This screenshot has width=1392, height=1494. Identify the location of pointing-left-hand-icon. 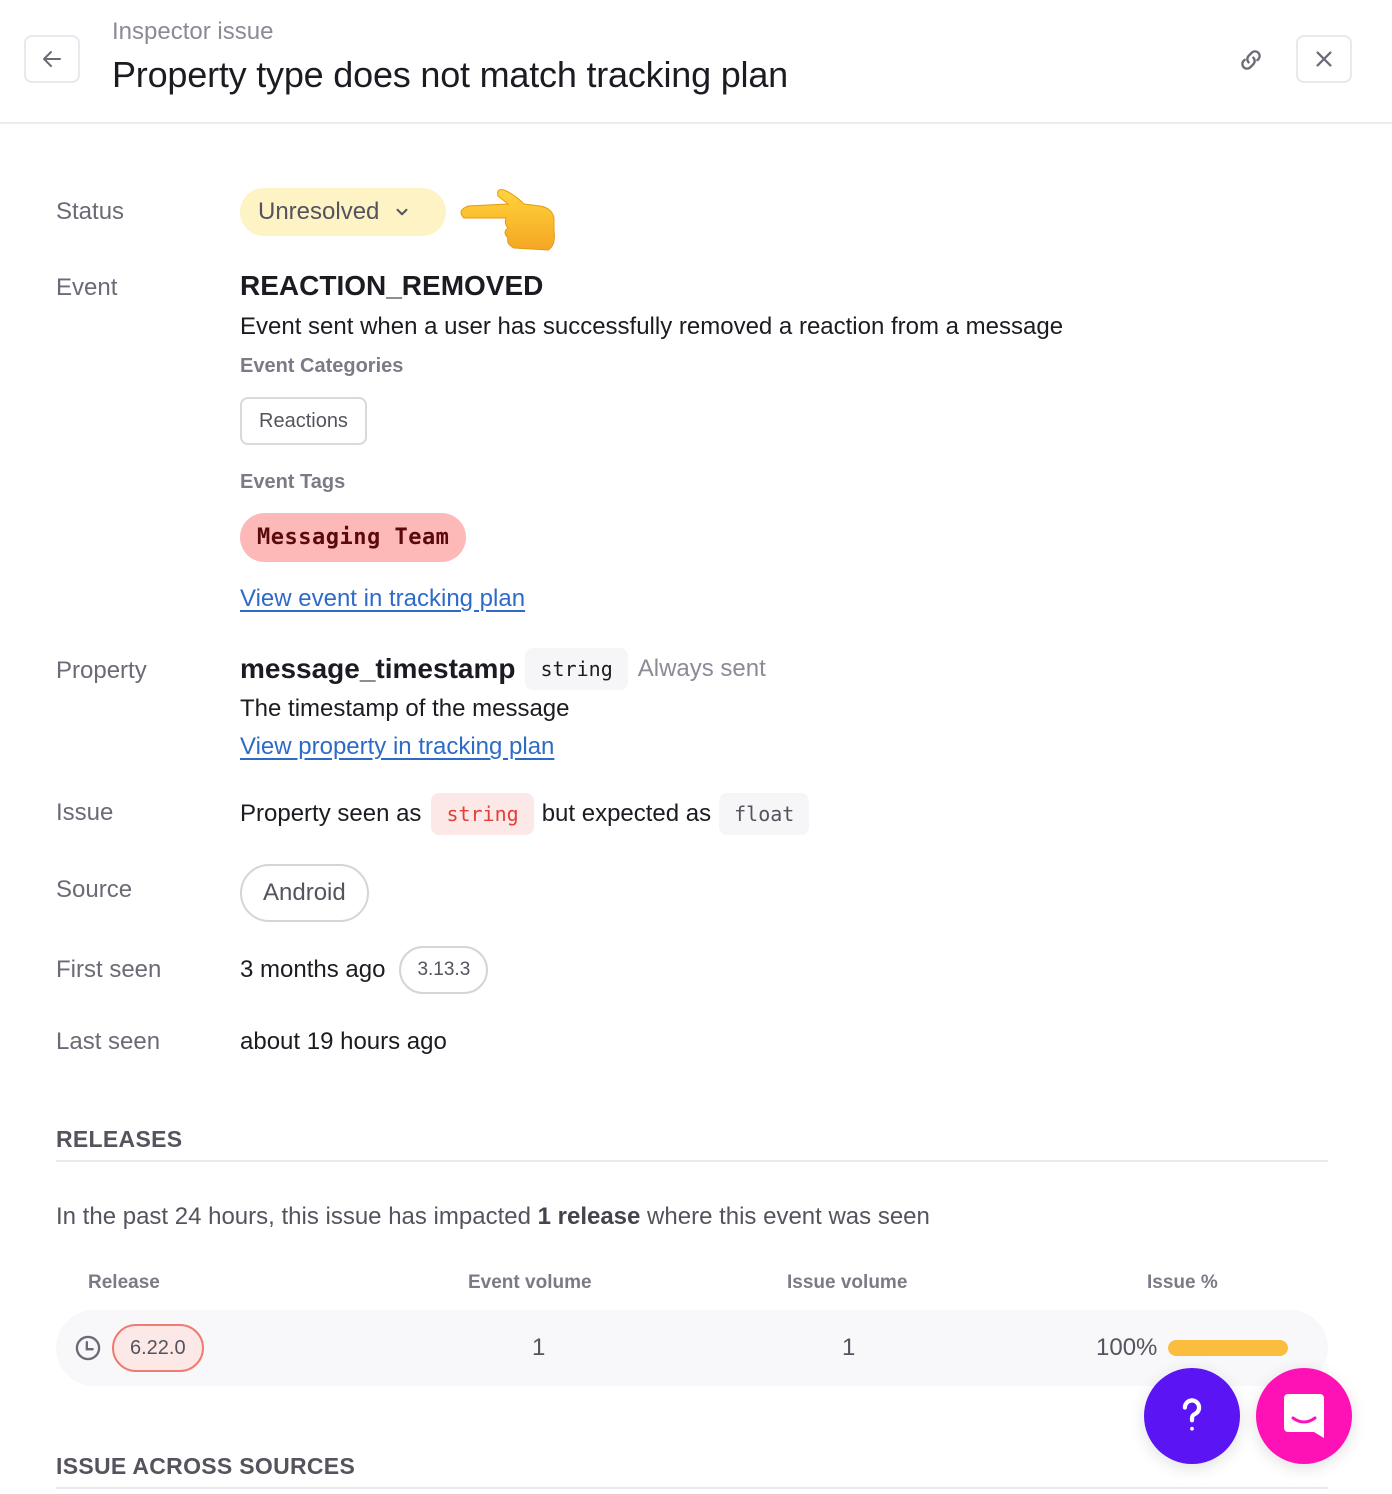
(507, 220).